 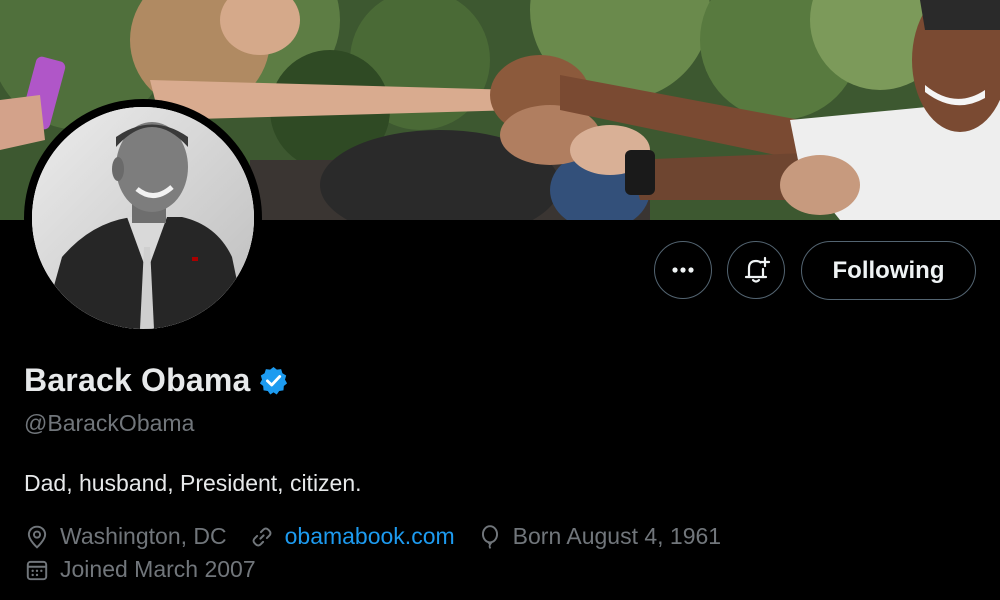 What do you see at coordinates (158, 569) in the screenshot?
I see `joined-text: Joined March 2007` at bounding box center [158, 569].